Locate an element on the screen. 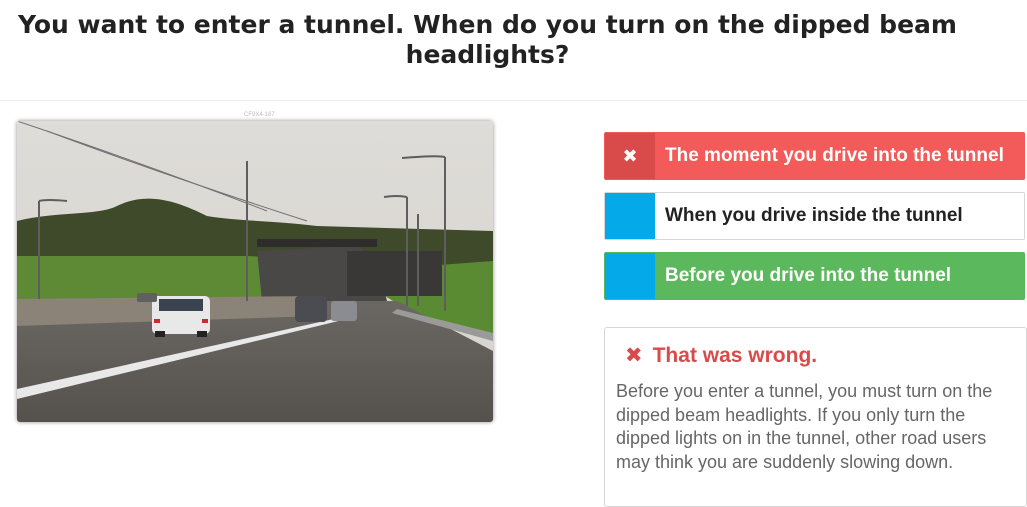 The width and height of the screenshot is (1027, 507). answer-option-1: ✖ The moment you drive into the tunnel is located at coordinates (814, 156).